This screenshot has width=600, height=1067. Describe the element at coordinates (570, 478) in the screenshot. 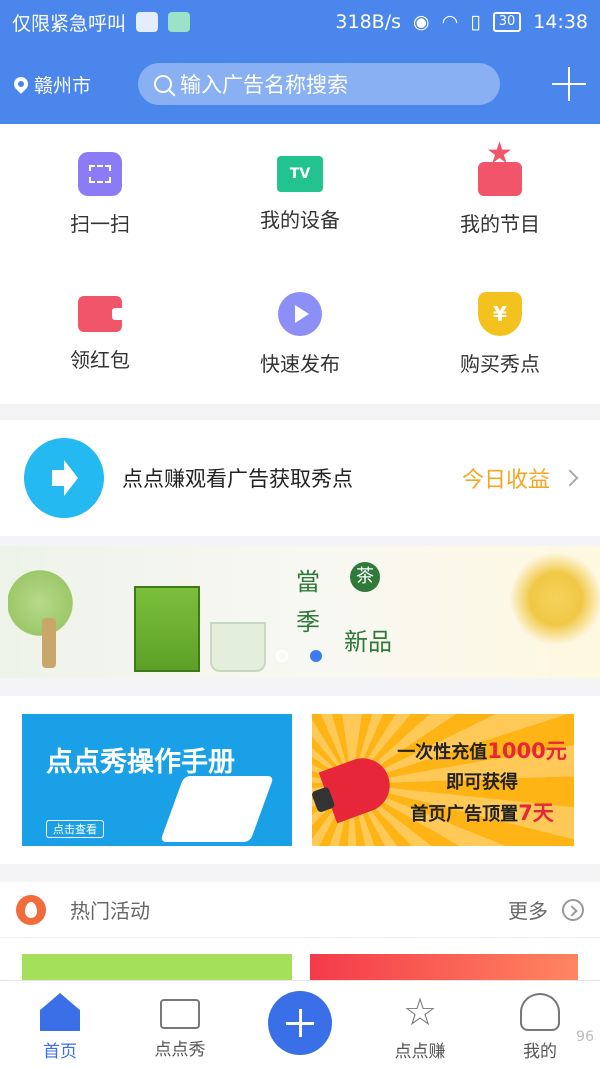

I see `chevron-right-icon` at that location.